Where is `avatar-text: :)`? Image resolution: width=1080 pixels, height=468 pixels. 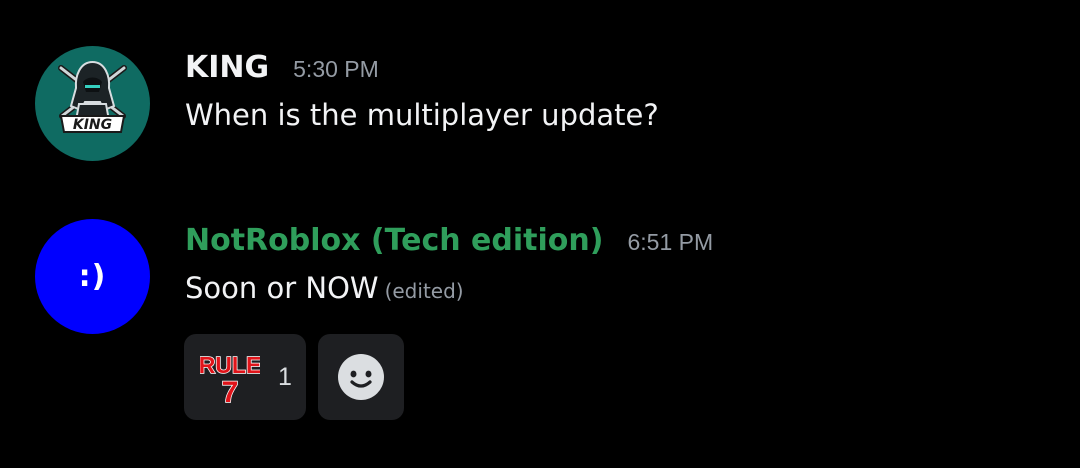 avatar-text: :) is located at coordinates (92, 276).